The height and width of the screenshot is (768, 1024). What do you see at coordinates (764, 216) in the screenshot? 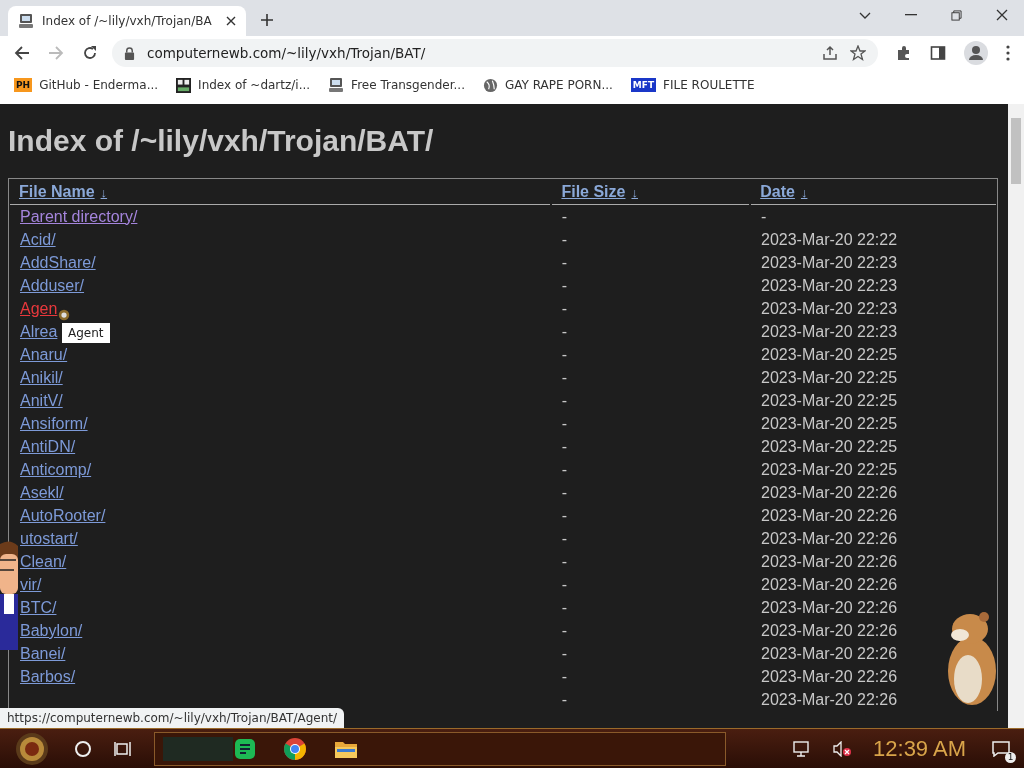
I see `date-cell: -` at bounding box center [764, 216].